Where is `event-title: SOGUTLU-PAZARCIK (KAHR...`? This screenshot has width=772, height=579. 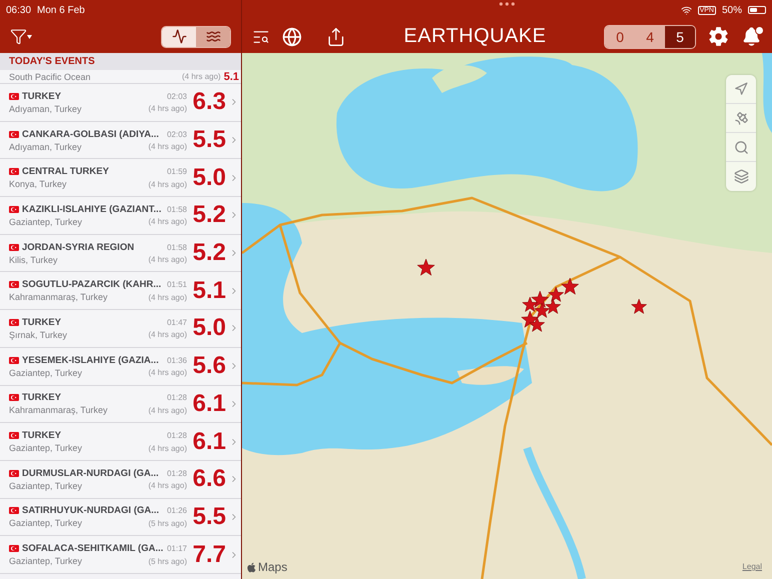 event-title: SOGUTLU-PAZARCIK (KAHR... is located at coordinates (92, 284).